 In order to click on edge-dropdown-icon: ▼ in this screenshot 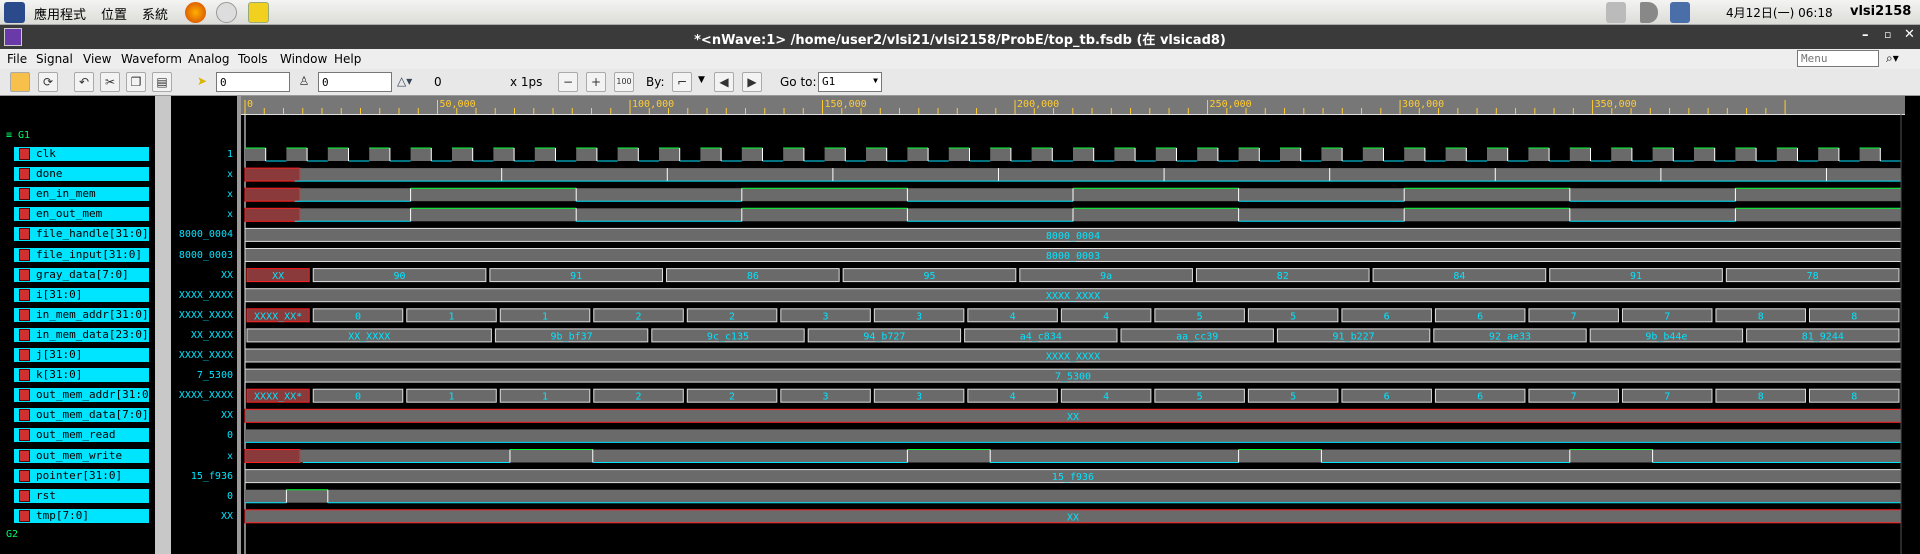, I will do `click(701, 80)`.